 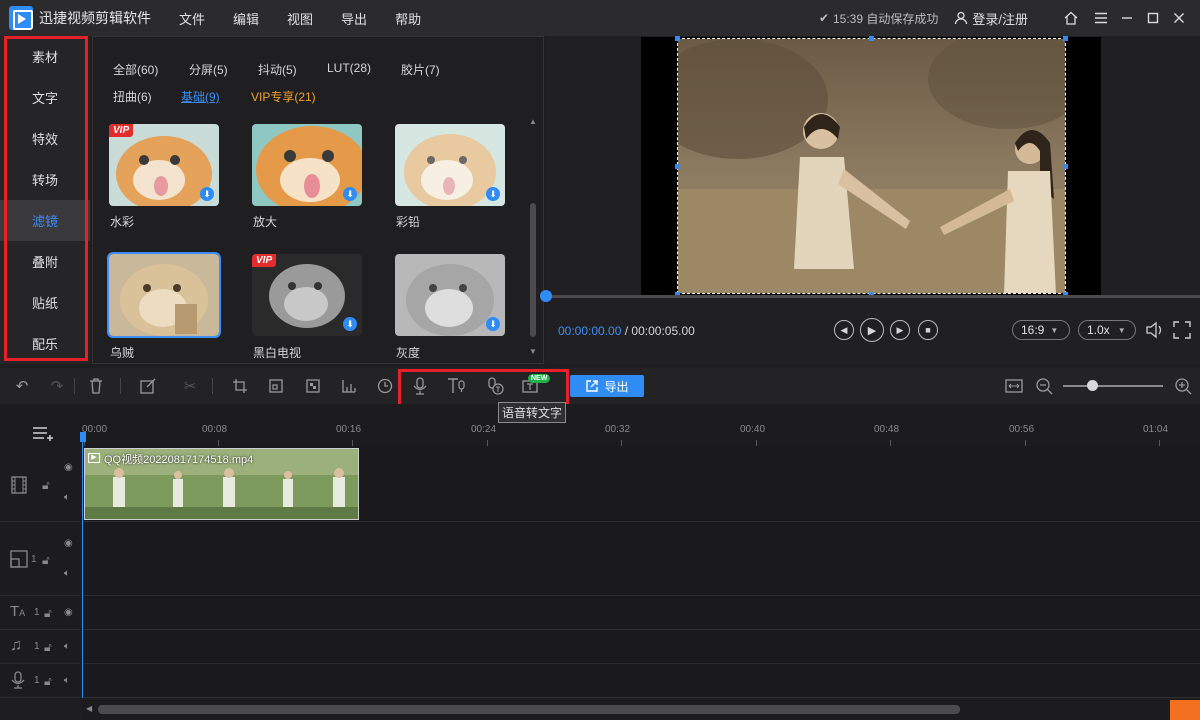 What do you see at coordinates (1183, 386) in the screenshot?
I see `zoom-in-icon` at bounding box center [1183, 386].